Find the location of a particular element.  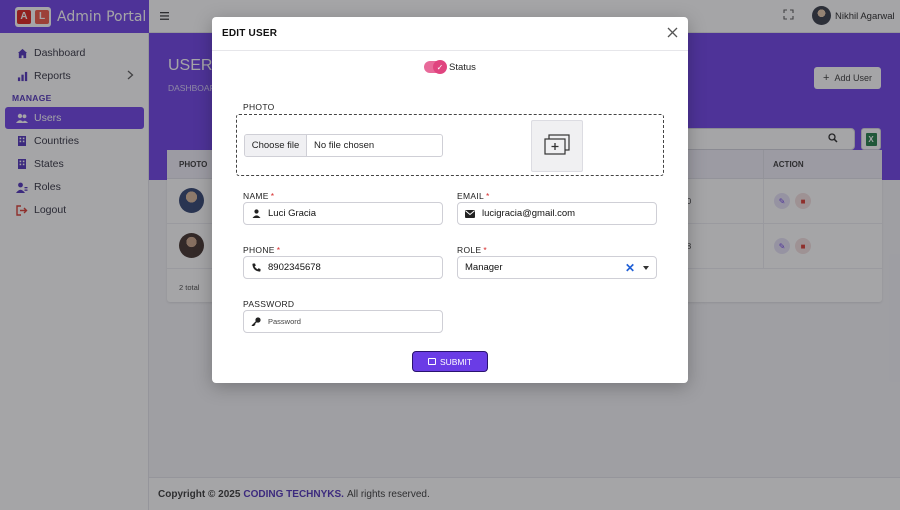

phone-label-text: PHONE is located at coordinates (259, 250).